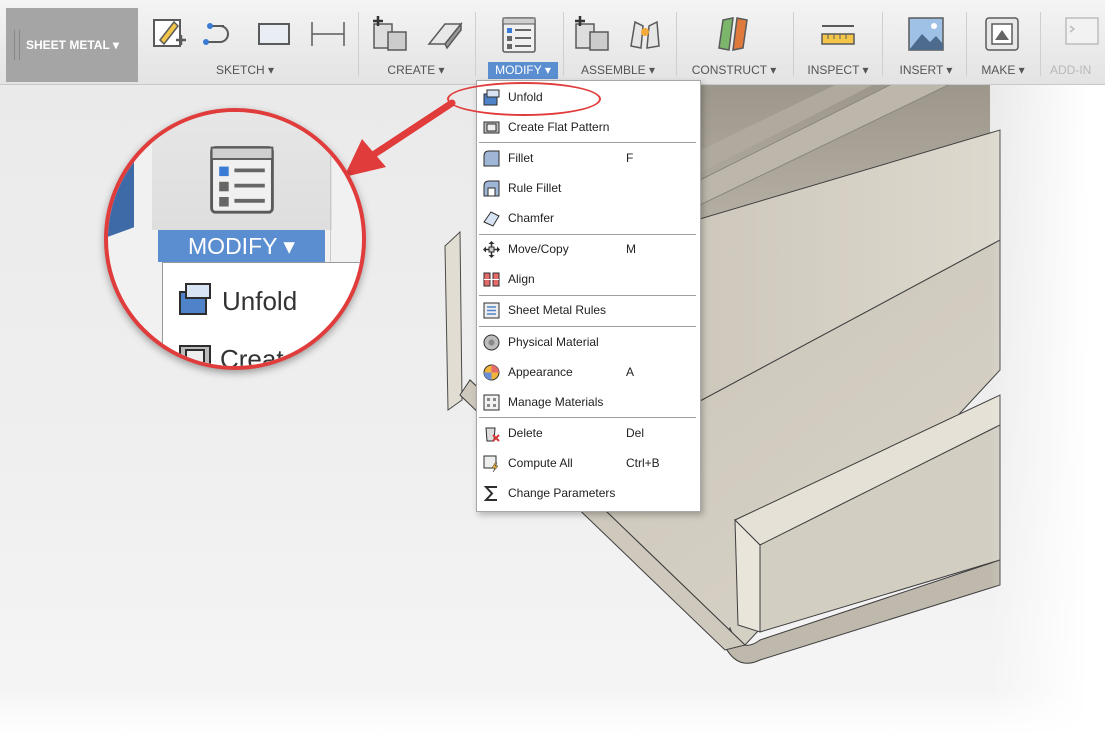 Image resolution: width=1105 pixels, height=755 pixels. What do you see at coordinates (330, 187) in the screenshot?
I see `magnified-divider` at bounding box center [330, 187].